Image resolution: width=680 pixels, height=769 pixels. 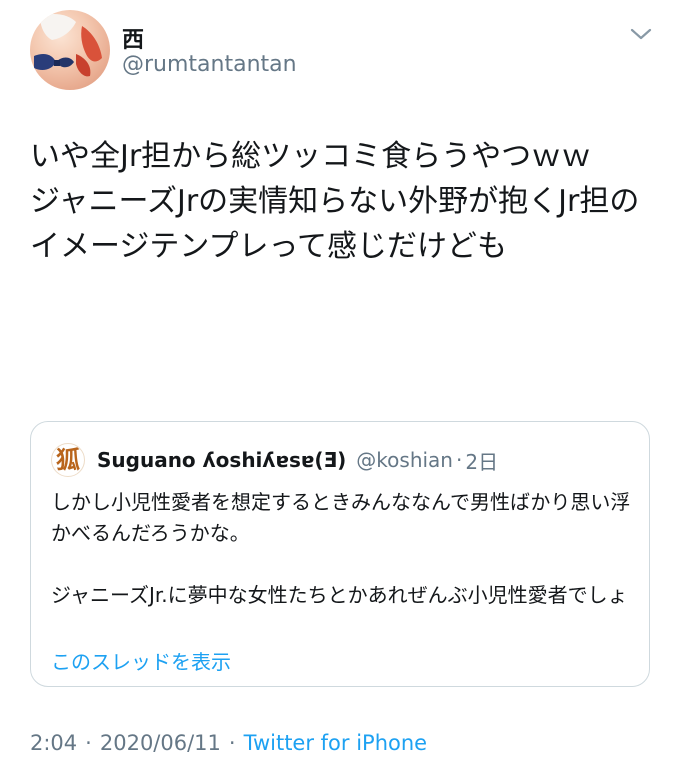 I want to click on author-avatar, so click(x=70, y=50).